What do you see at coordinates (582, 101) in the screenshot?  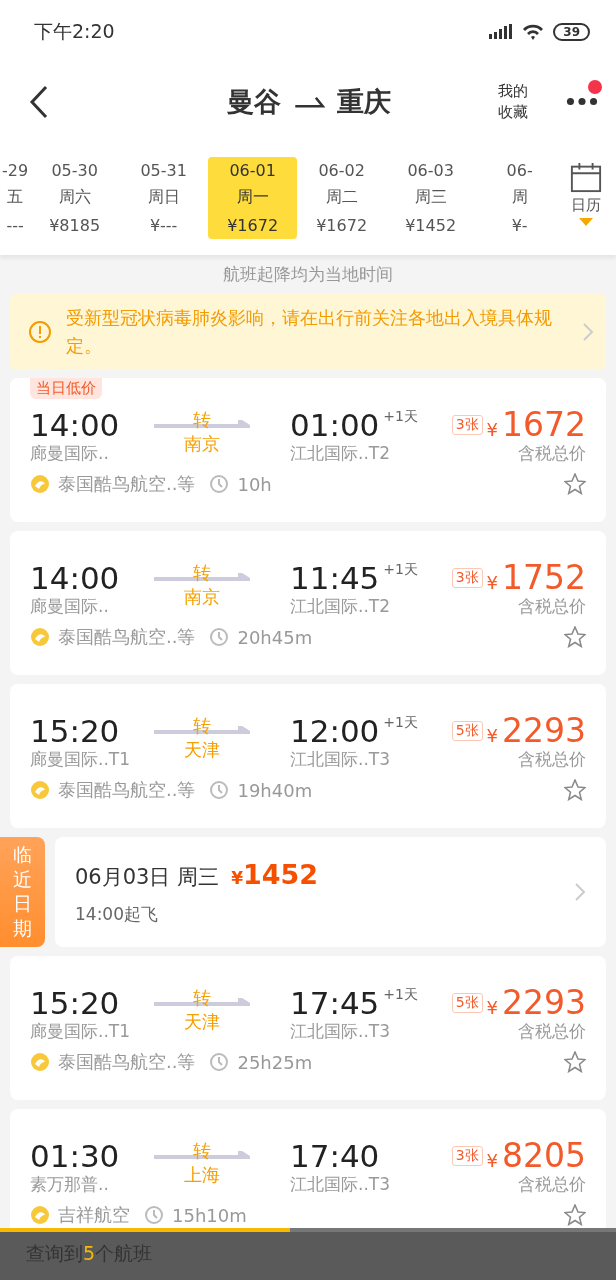 I see `more-icon` at bounding box center [582, 101].